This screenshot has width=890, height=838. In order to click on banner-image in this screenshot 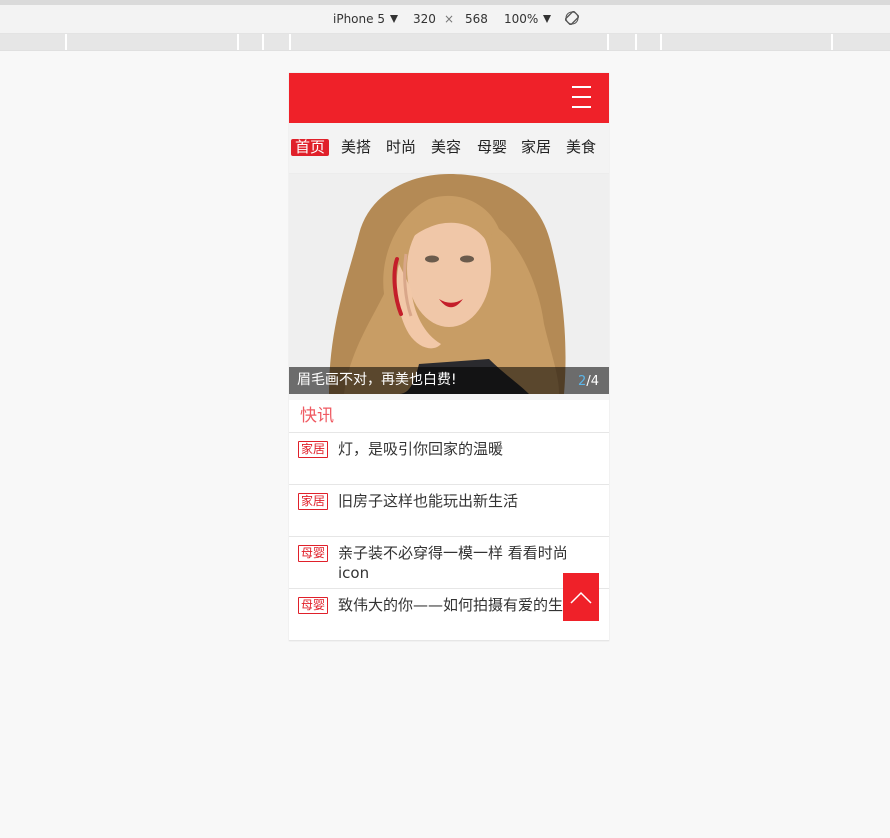, I will do `click(449, 284)`.